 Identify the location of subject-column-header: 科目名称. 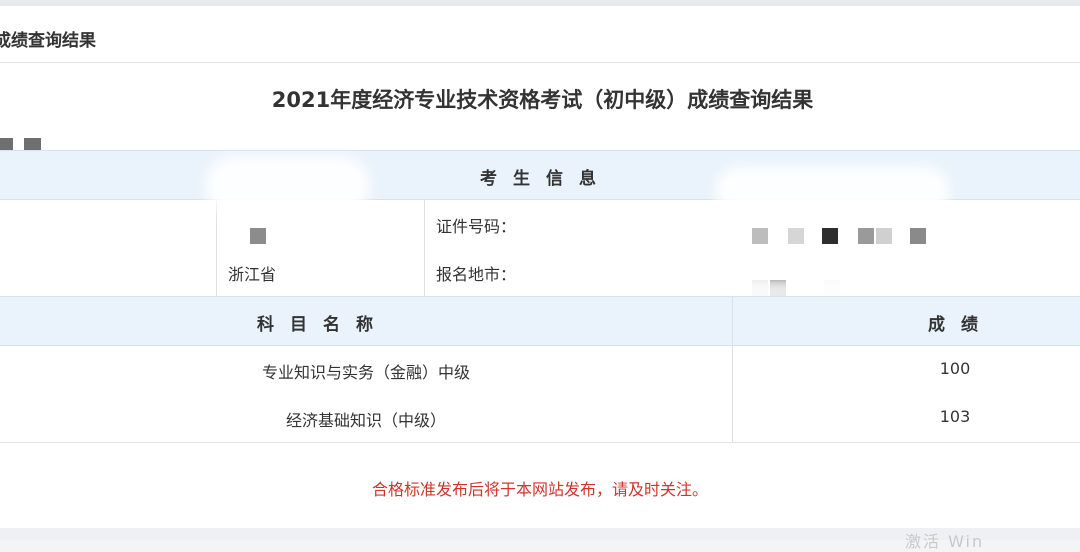
(323, 325).